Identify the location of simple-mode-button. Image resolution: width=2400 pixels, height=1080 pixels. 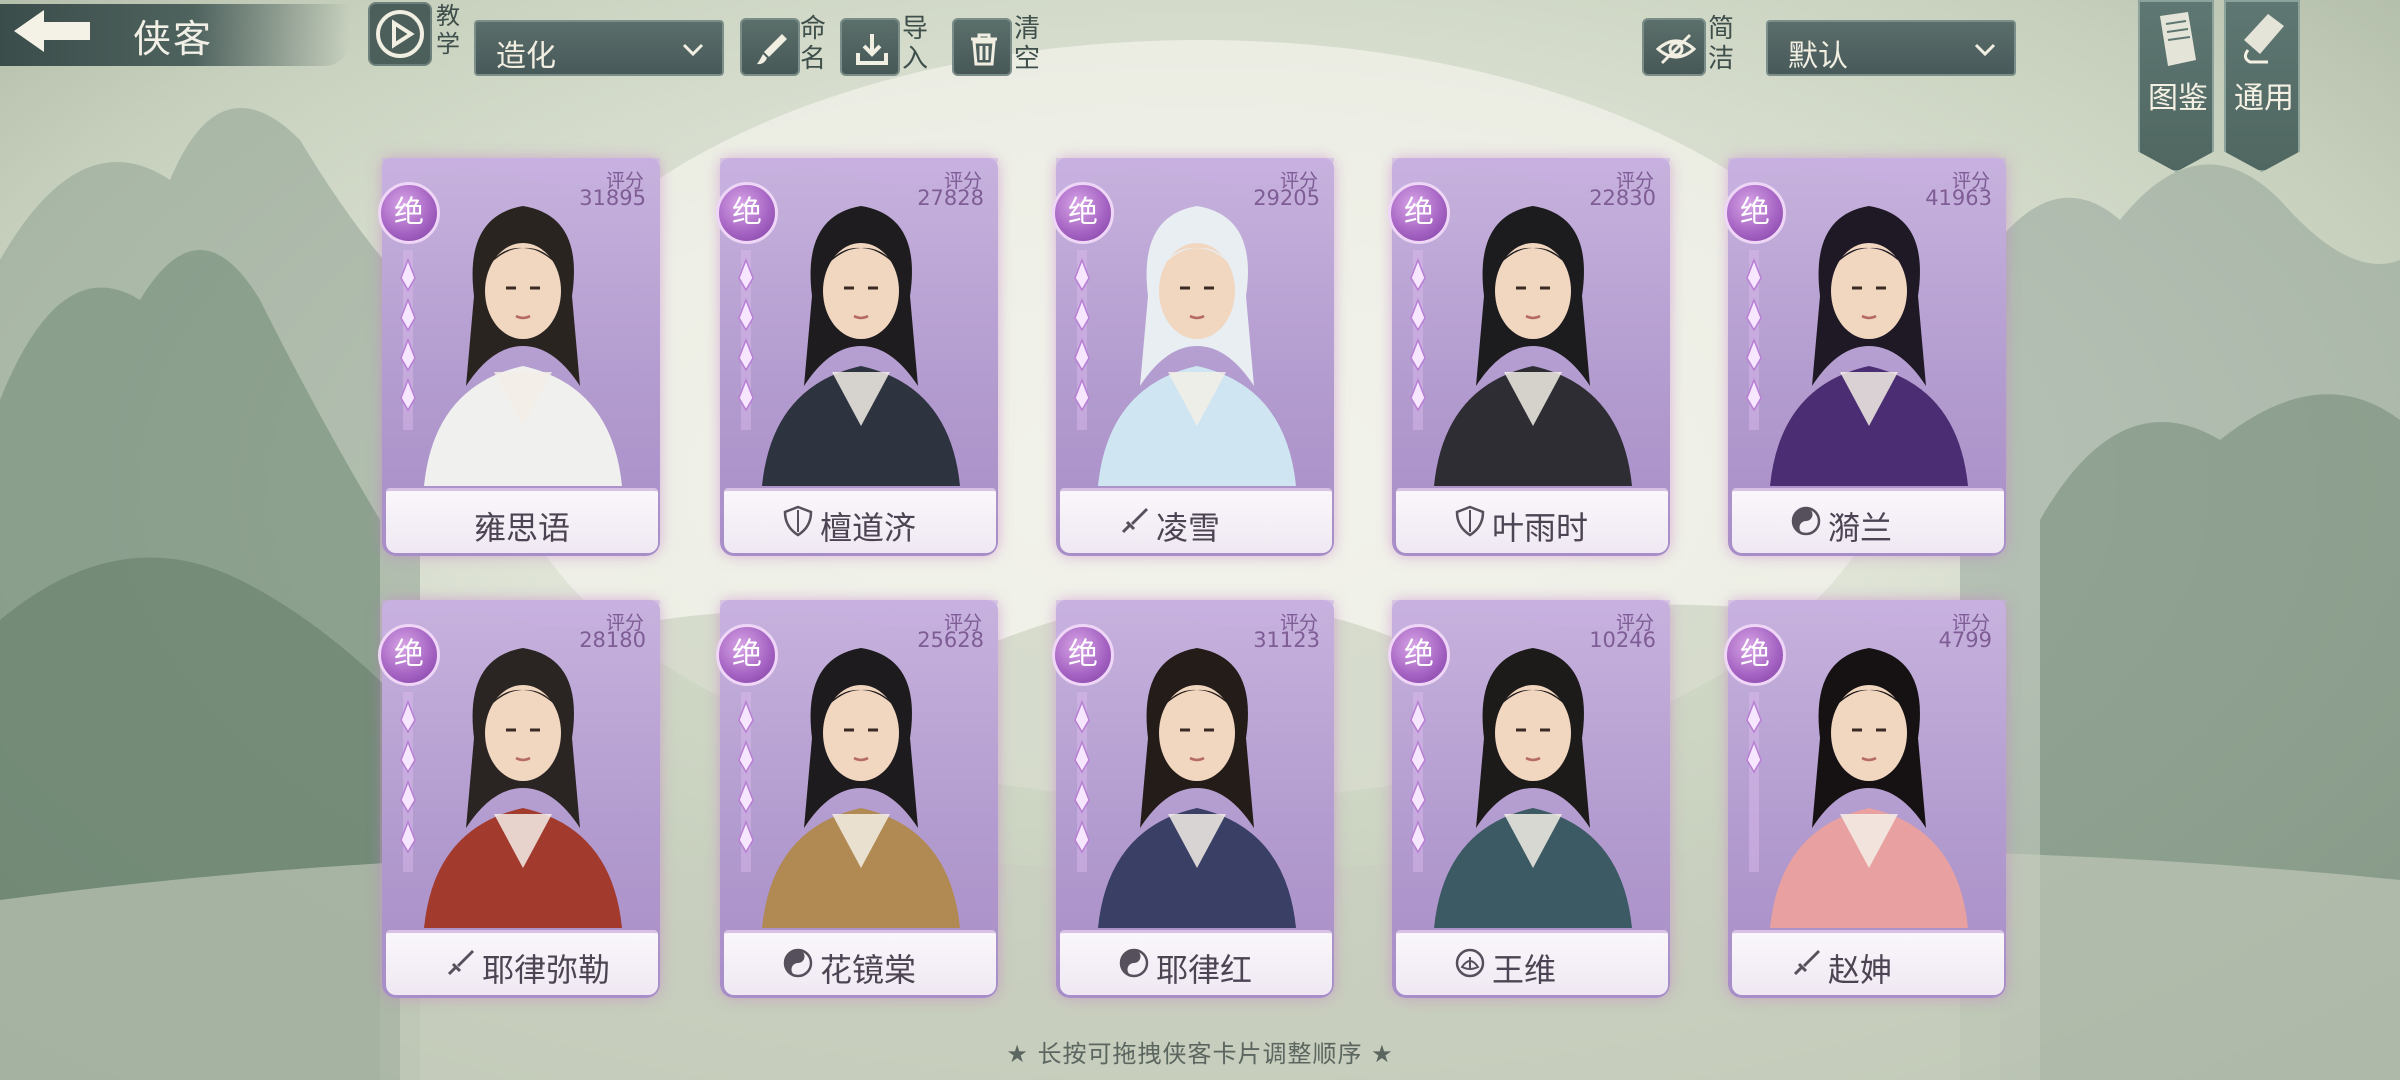
(1674, 47).